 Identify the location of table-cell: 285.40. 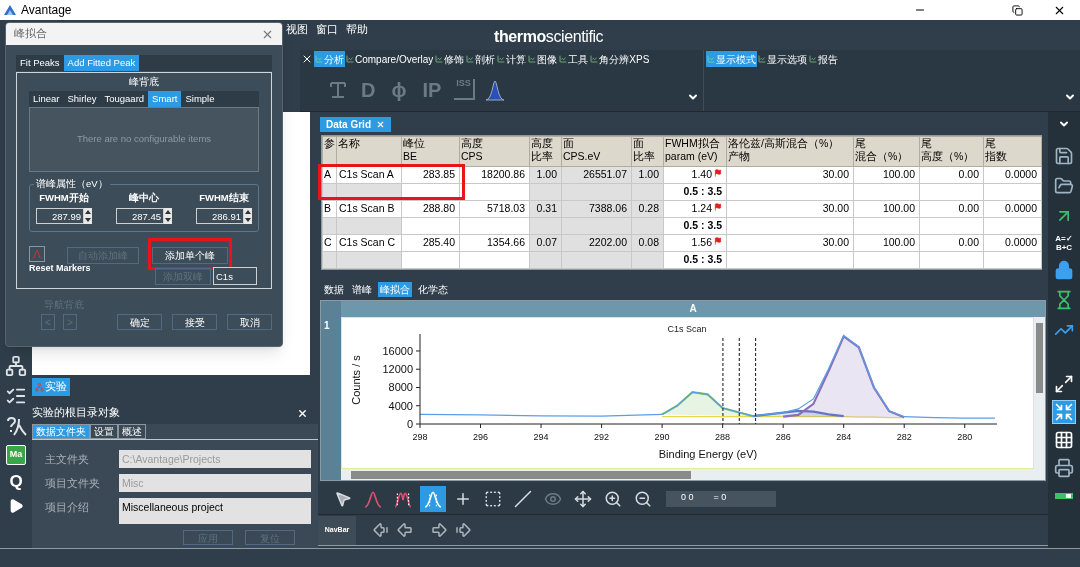
(430, 243).